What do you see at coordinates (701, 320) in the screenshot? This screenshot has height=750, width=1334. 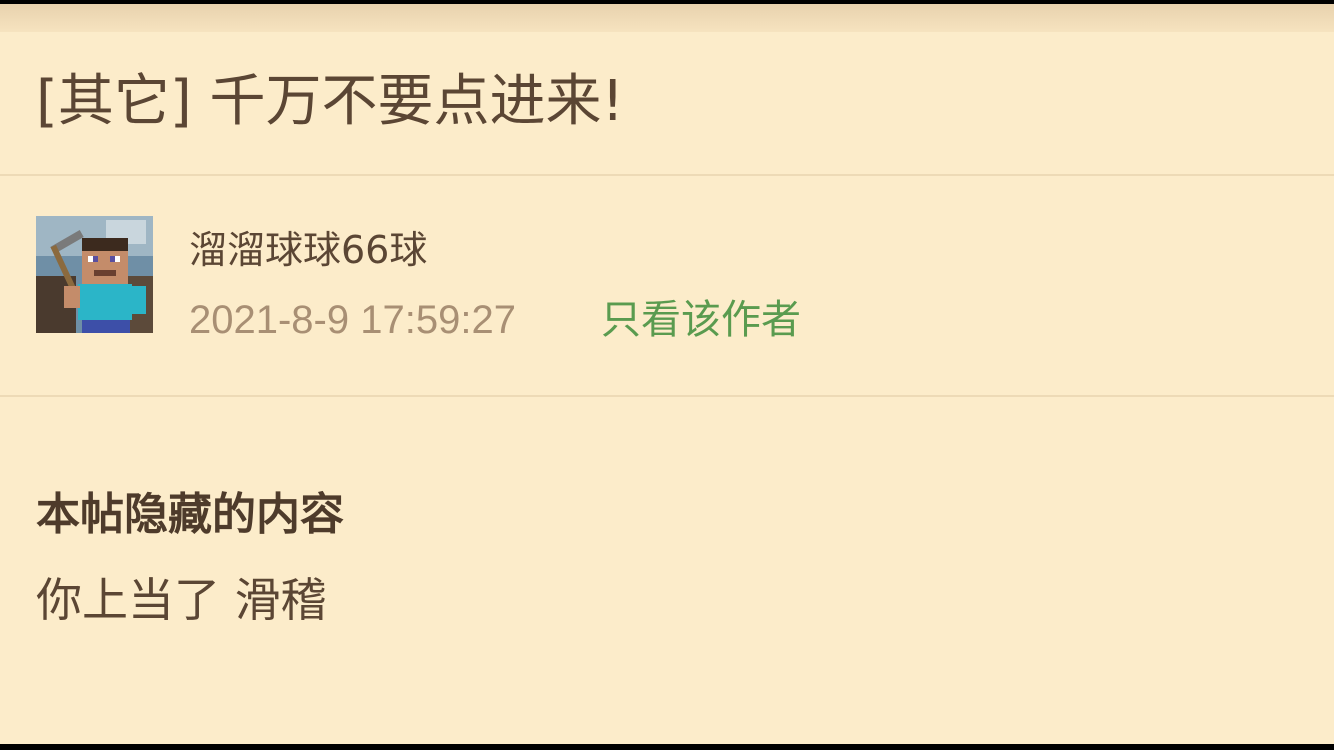 I see `author-only-link: 只看该作者` at bounding box center [701, 320].